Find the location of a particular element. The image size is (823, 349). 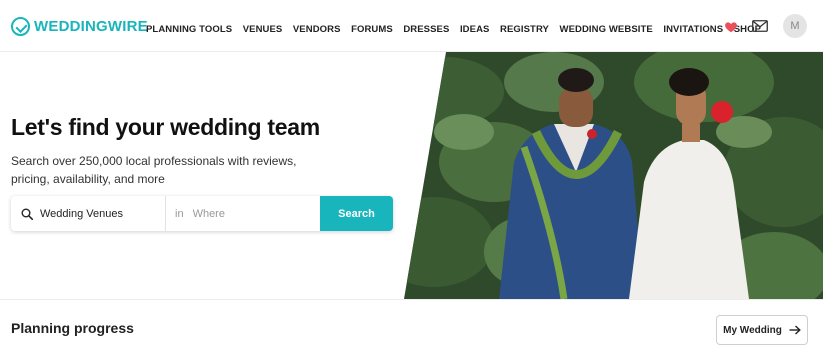

category-field: Wedding Venues is located at coordinates (88, 213).